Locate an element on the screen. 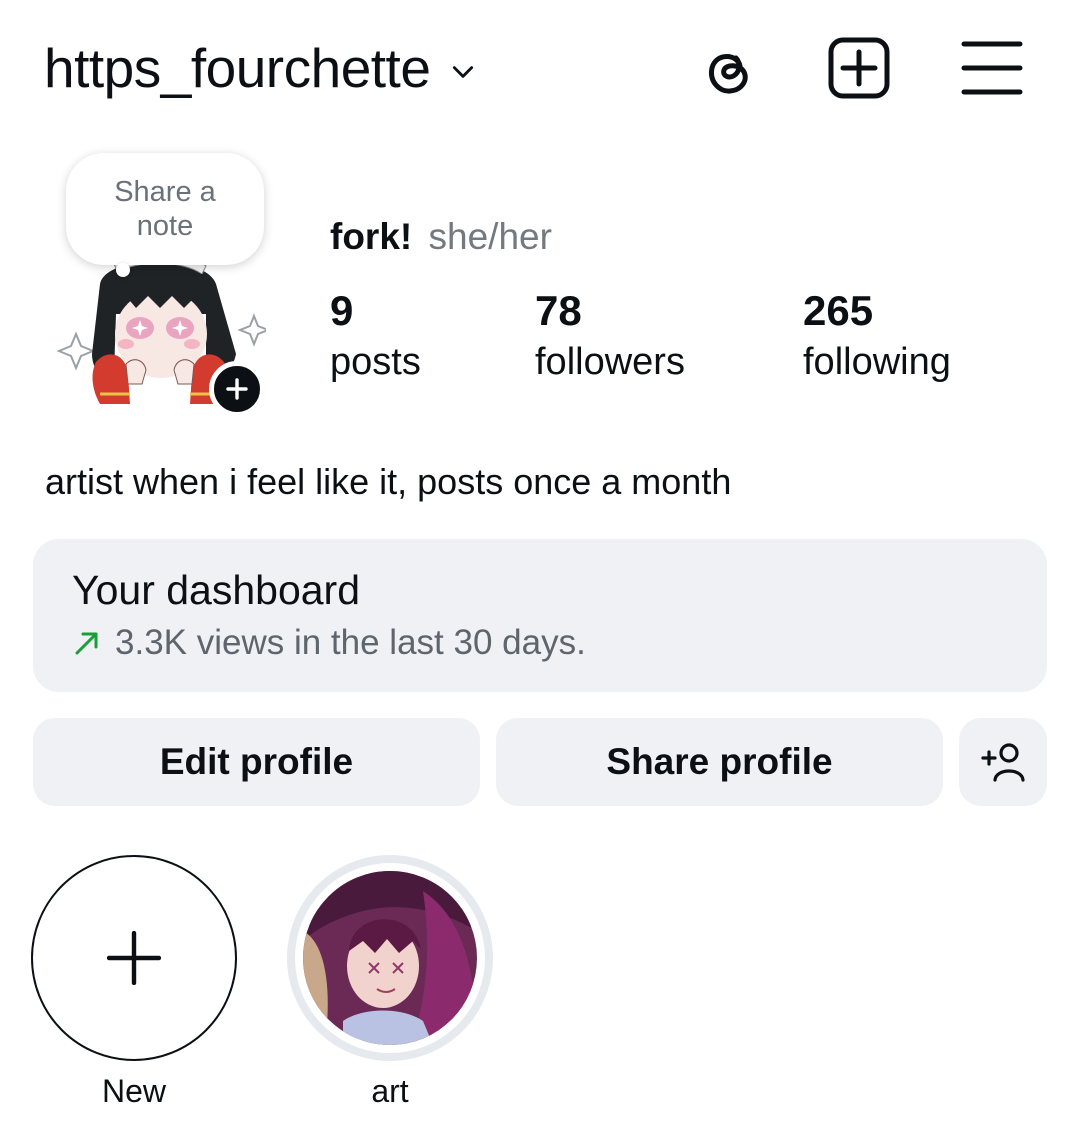 The image size is (1080, 1139). note-bubble-tail is located at coordinates (123, 270).